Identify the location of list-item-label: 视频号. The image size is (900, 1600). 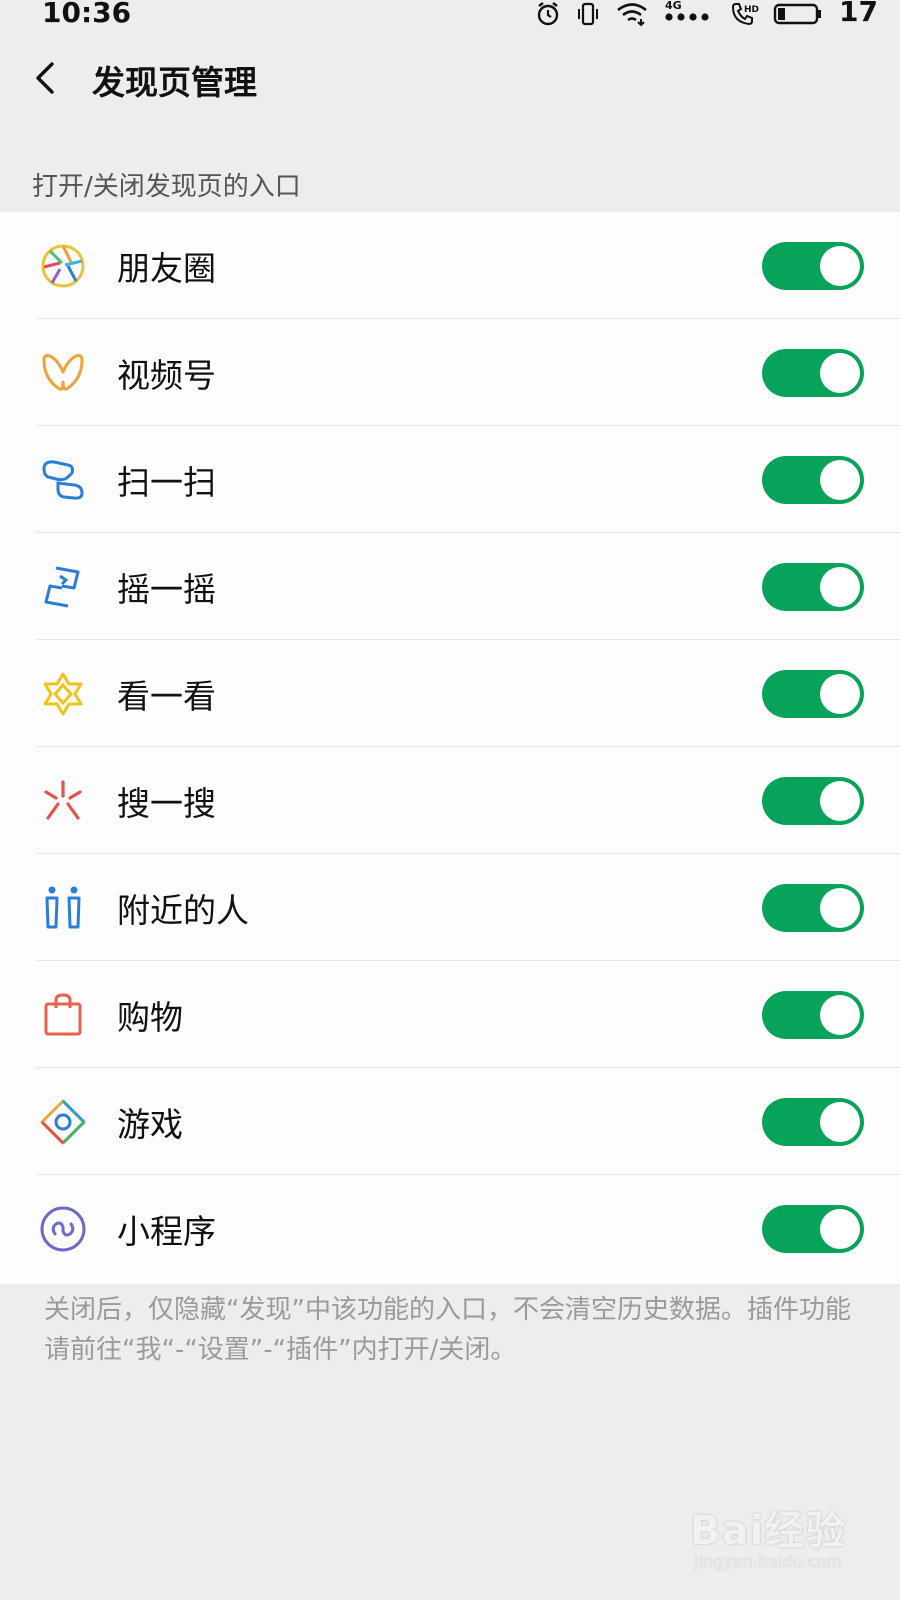
(166, 375).